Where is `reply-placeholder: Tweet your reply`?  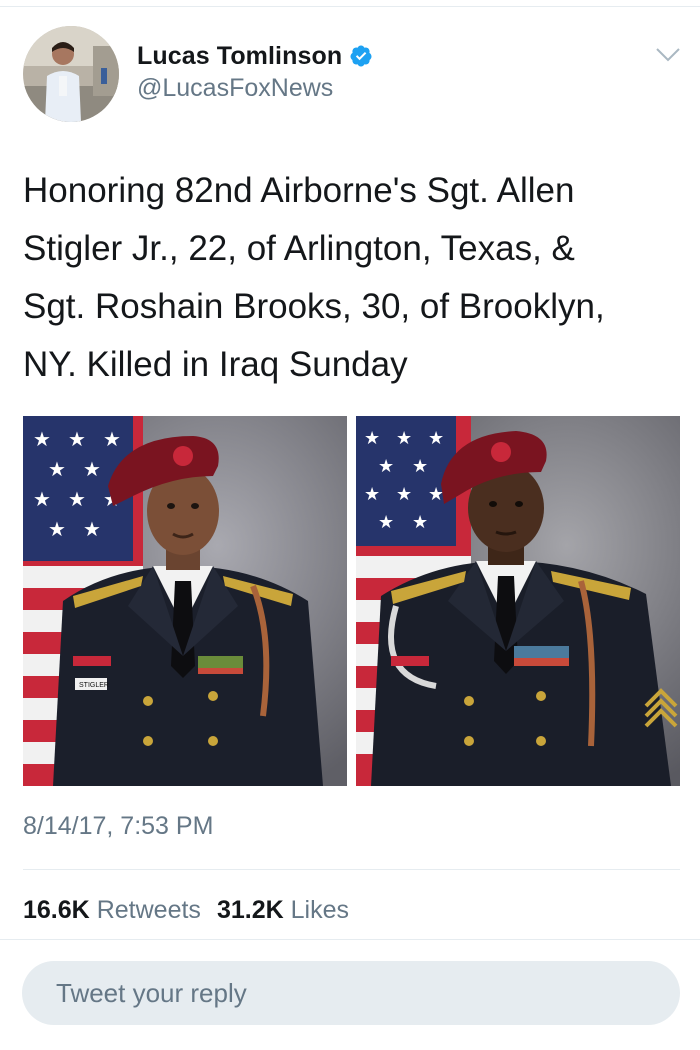 reply-placeholder: Tweet your reply is located at coordinates (151, 993).